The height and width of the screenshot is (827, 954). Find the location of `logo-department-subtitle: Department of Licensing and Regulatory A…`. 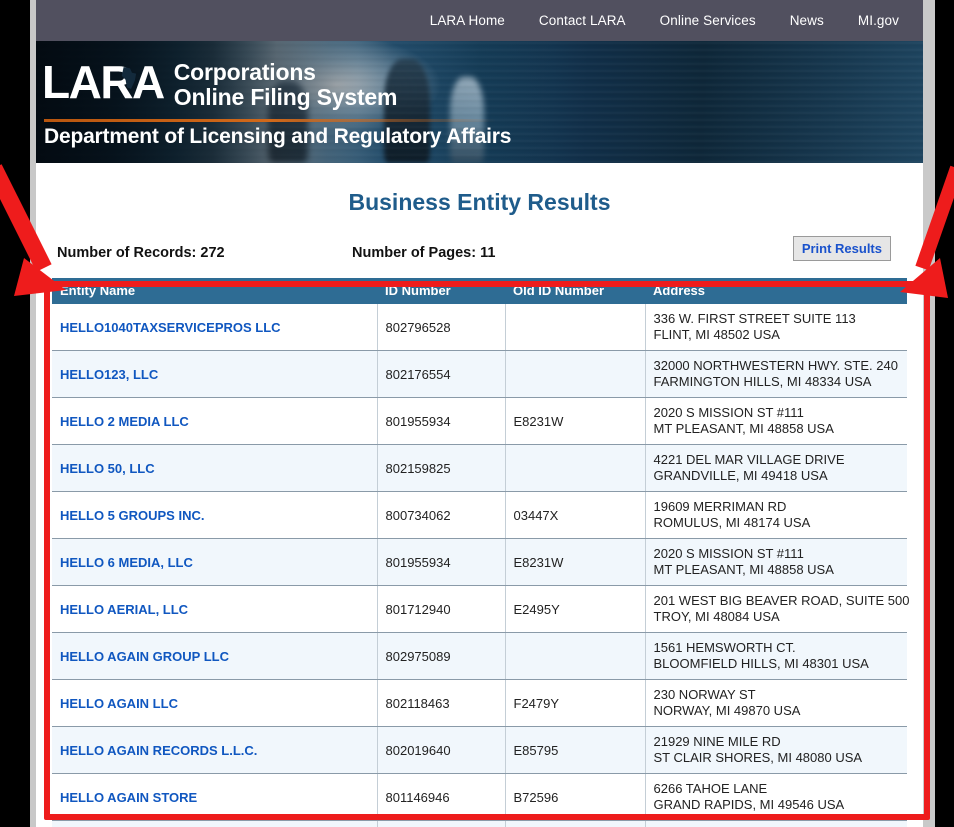

logo-department-subtitle: Department of Licensing and Regulatory A… is located at coordinates (278, 136).